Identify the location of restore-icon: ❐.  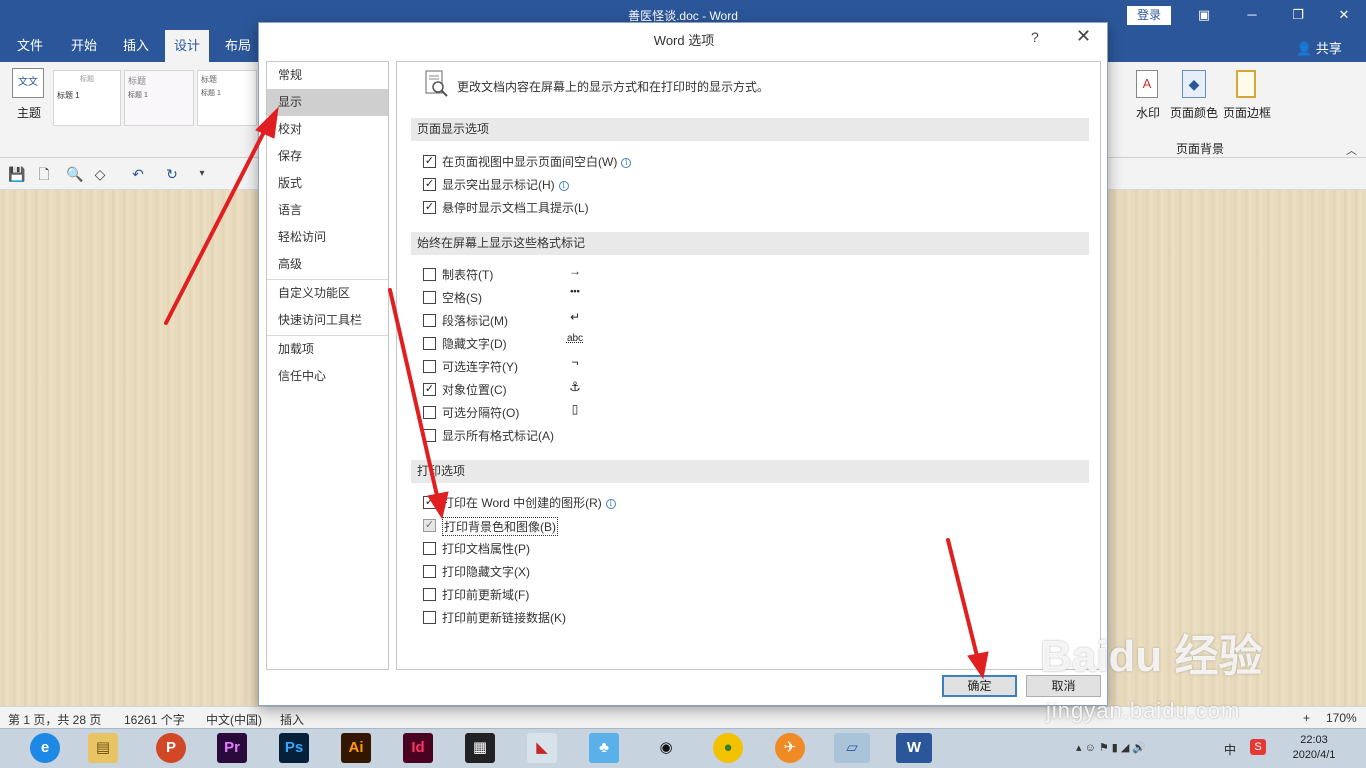
(1298, 15).